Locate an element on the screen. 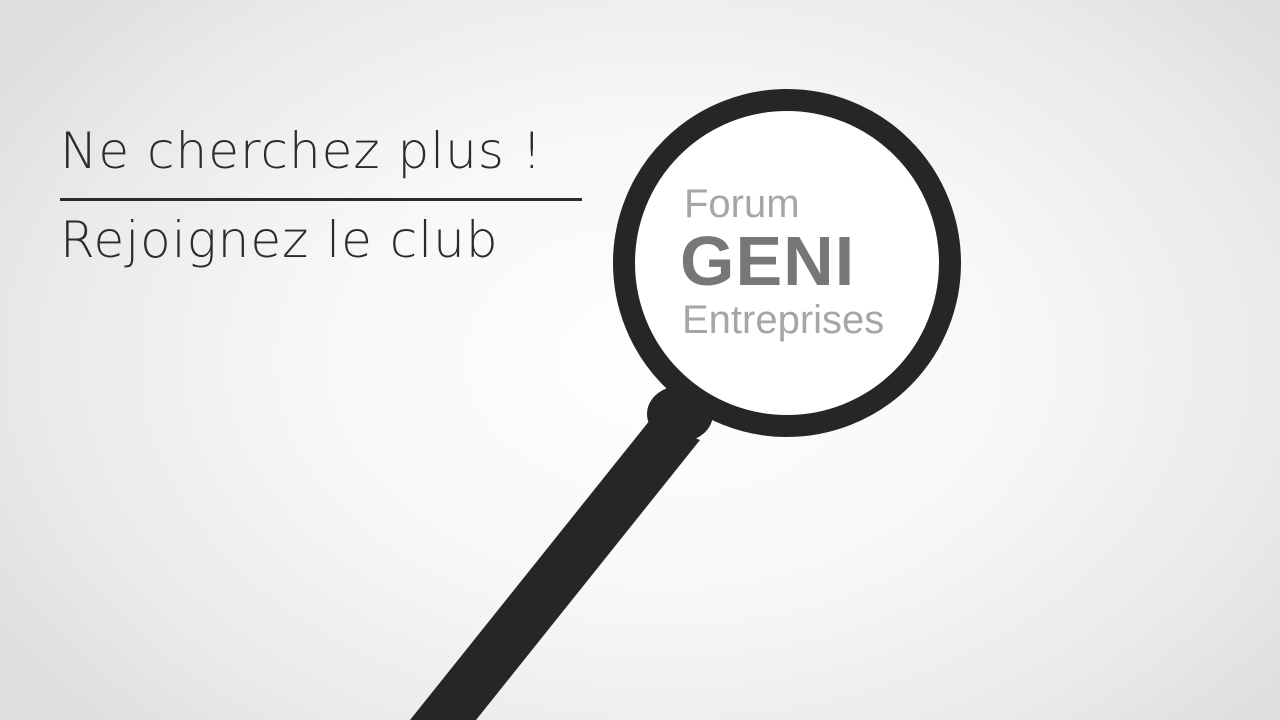  logo-entreprises: Entreprises is located at coordinates (783, 320).